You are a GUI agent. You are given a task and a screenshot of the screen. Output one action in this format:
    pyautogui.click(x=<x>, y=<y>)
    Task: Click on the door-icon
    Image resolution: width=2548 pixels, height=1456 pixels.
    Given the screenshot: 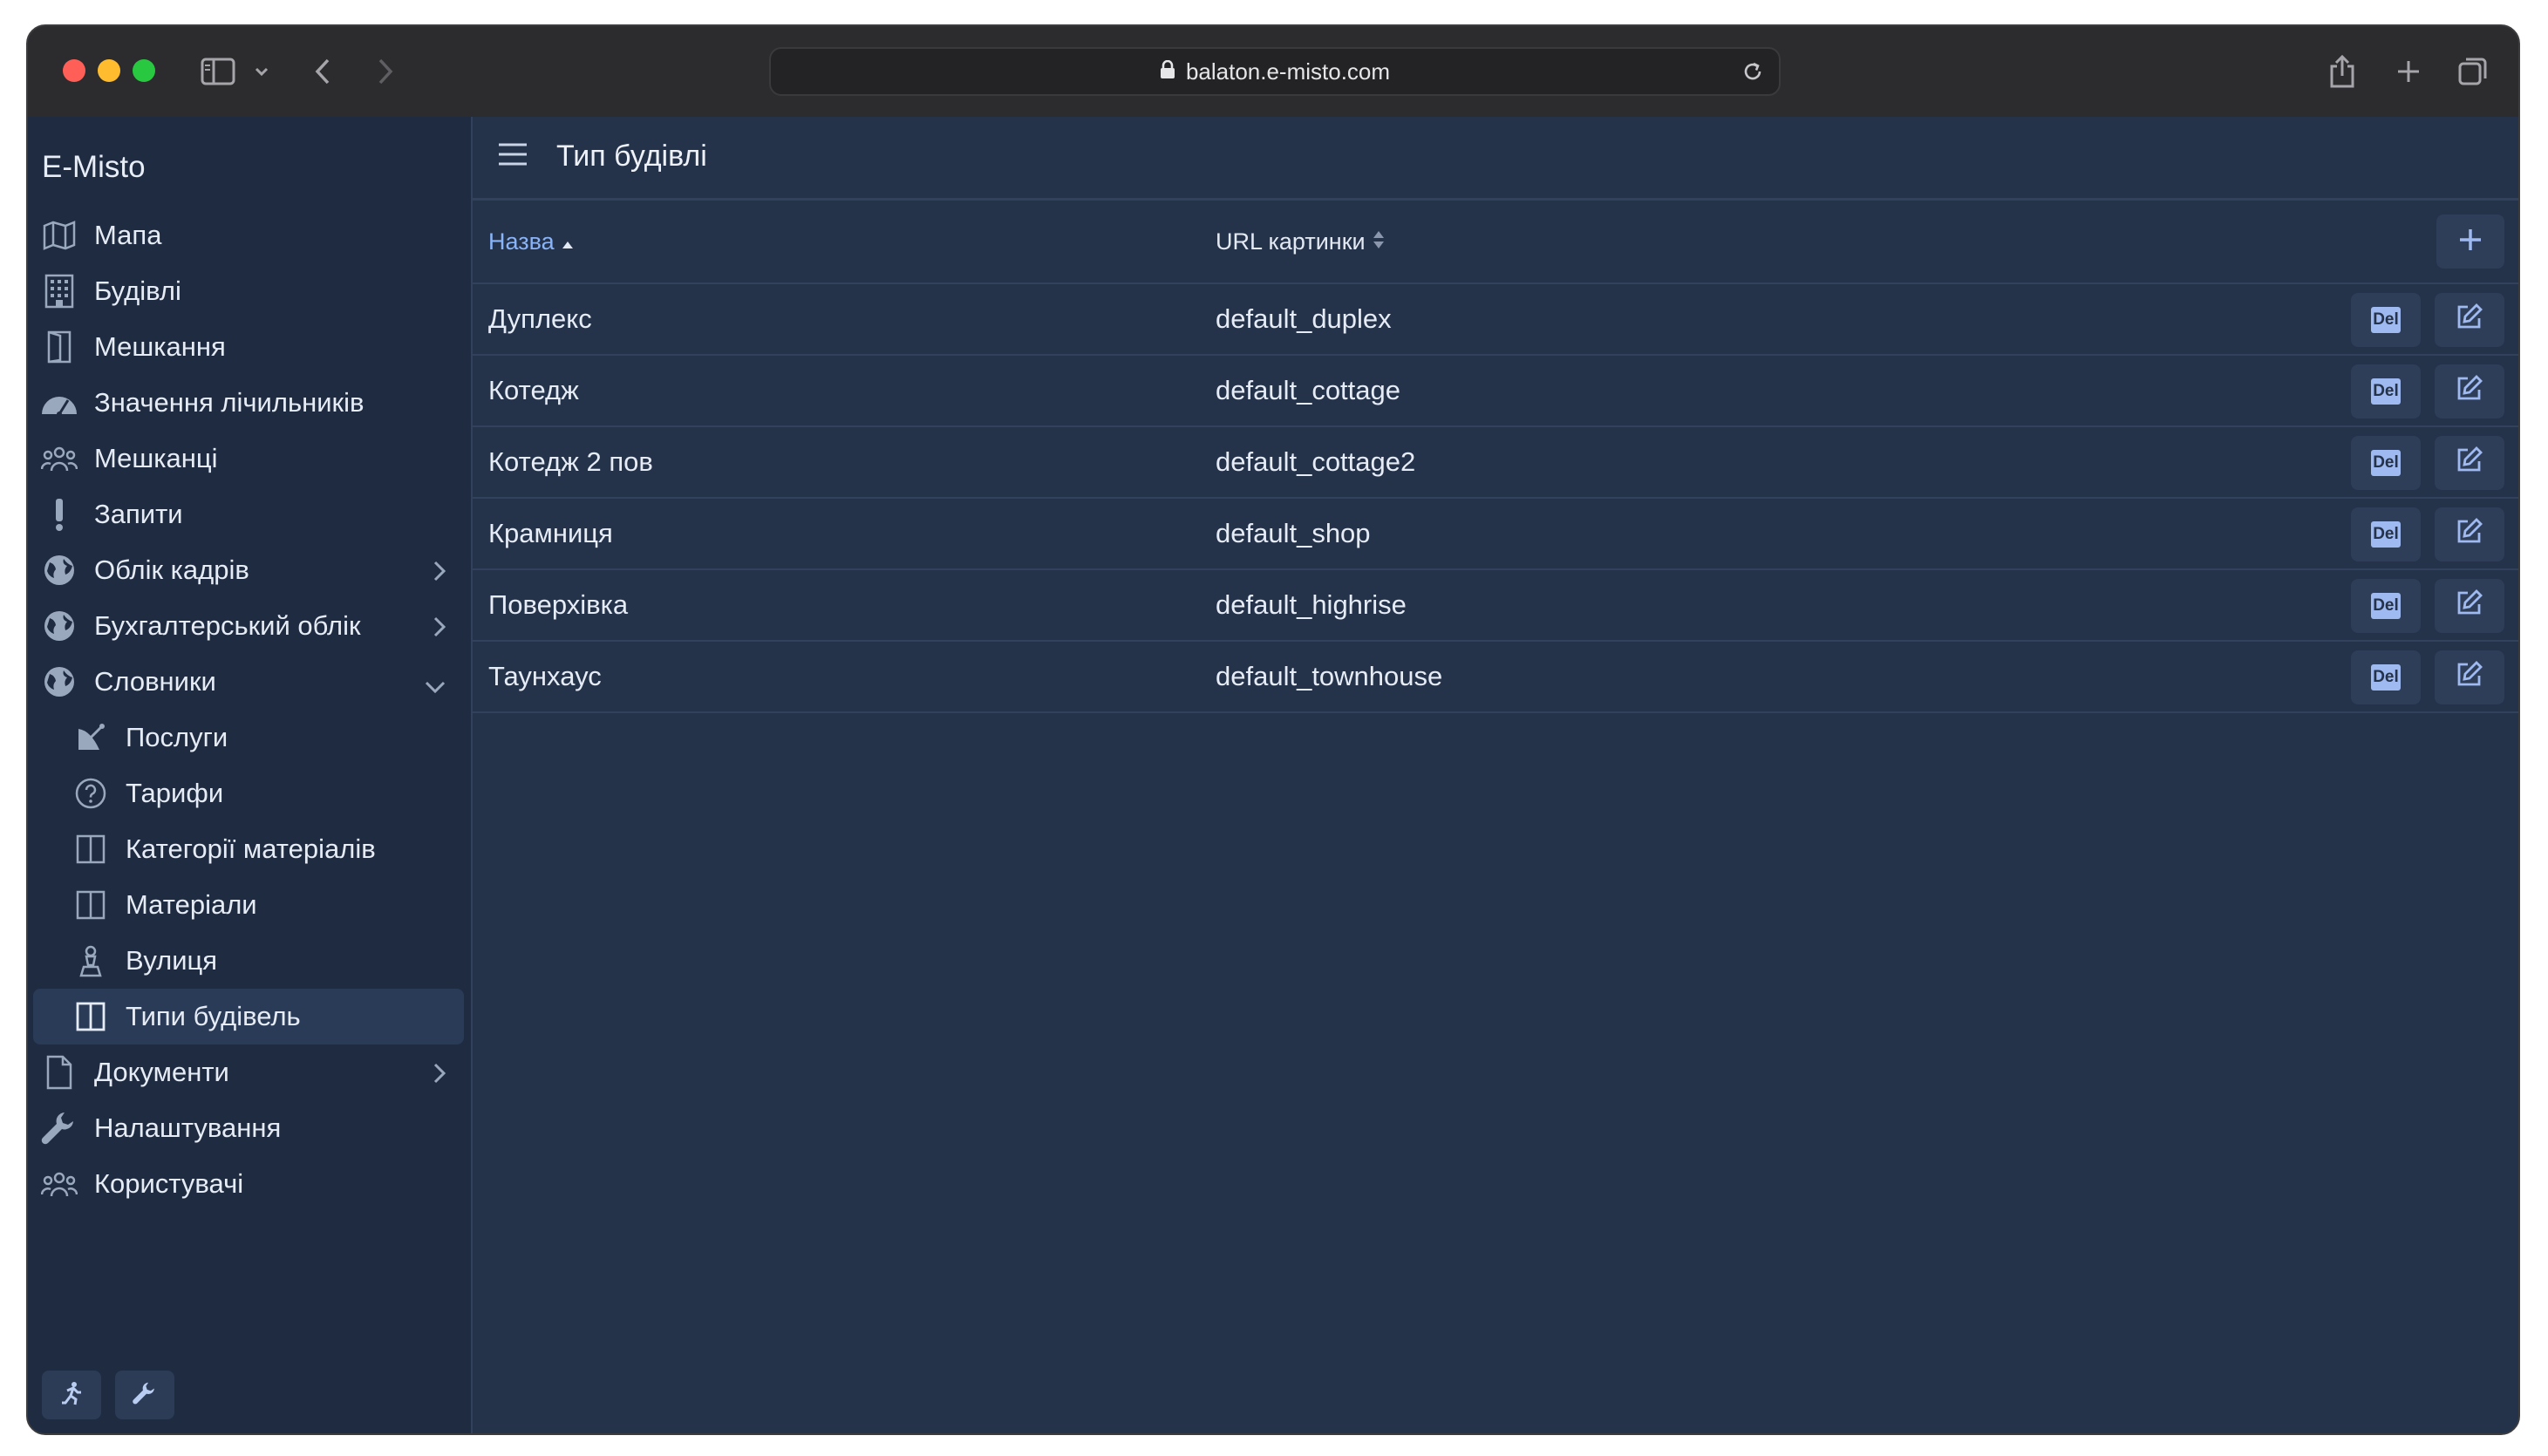 What is the action you would take?
    pyautogui.click(x=59, y=347)
    